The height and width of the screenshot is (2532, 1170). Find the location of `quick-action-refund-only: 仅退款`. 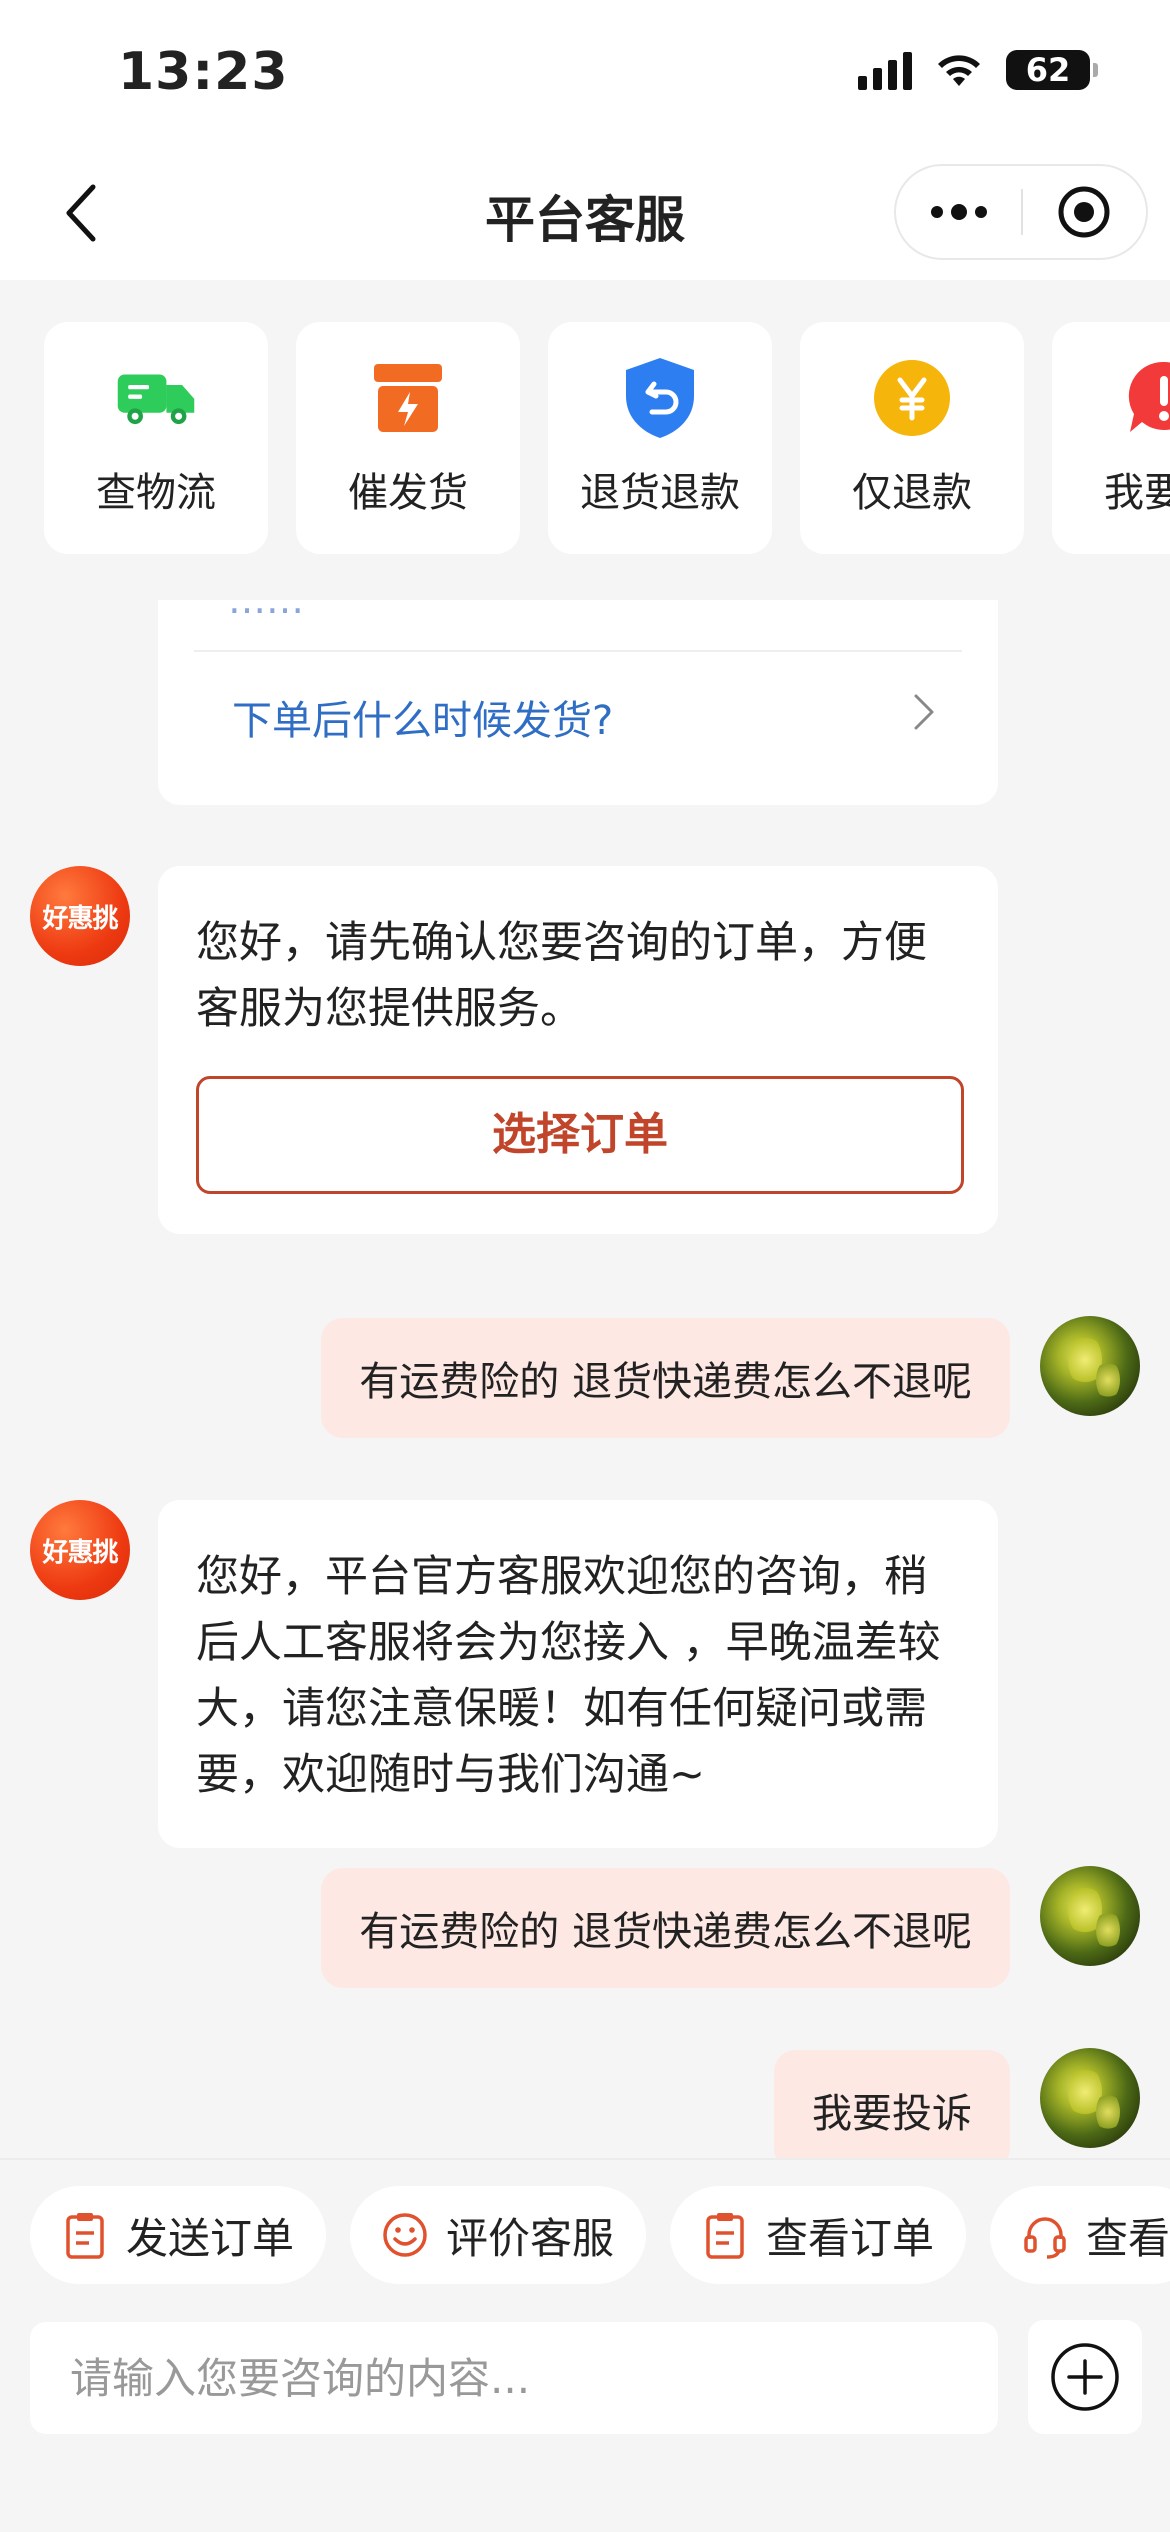

quick-action-refund-only: 仅退款 is located at coordinates (912, 438).